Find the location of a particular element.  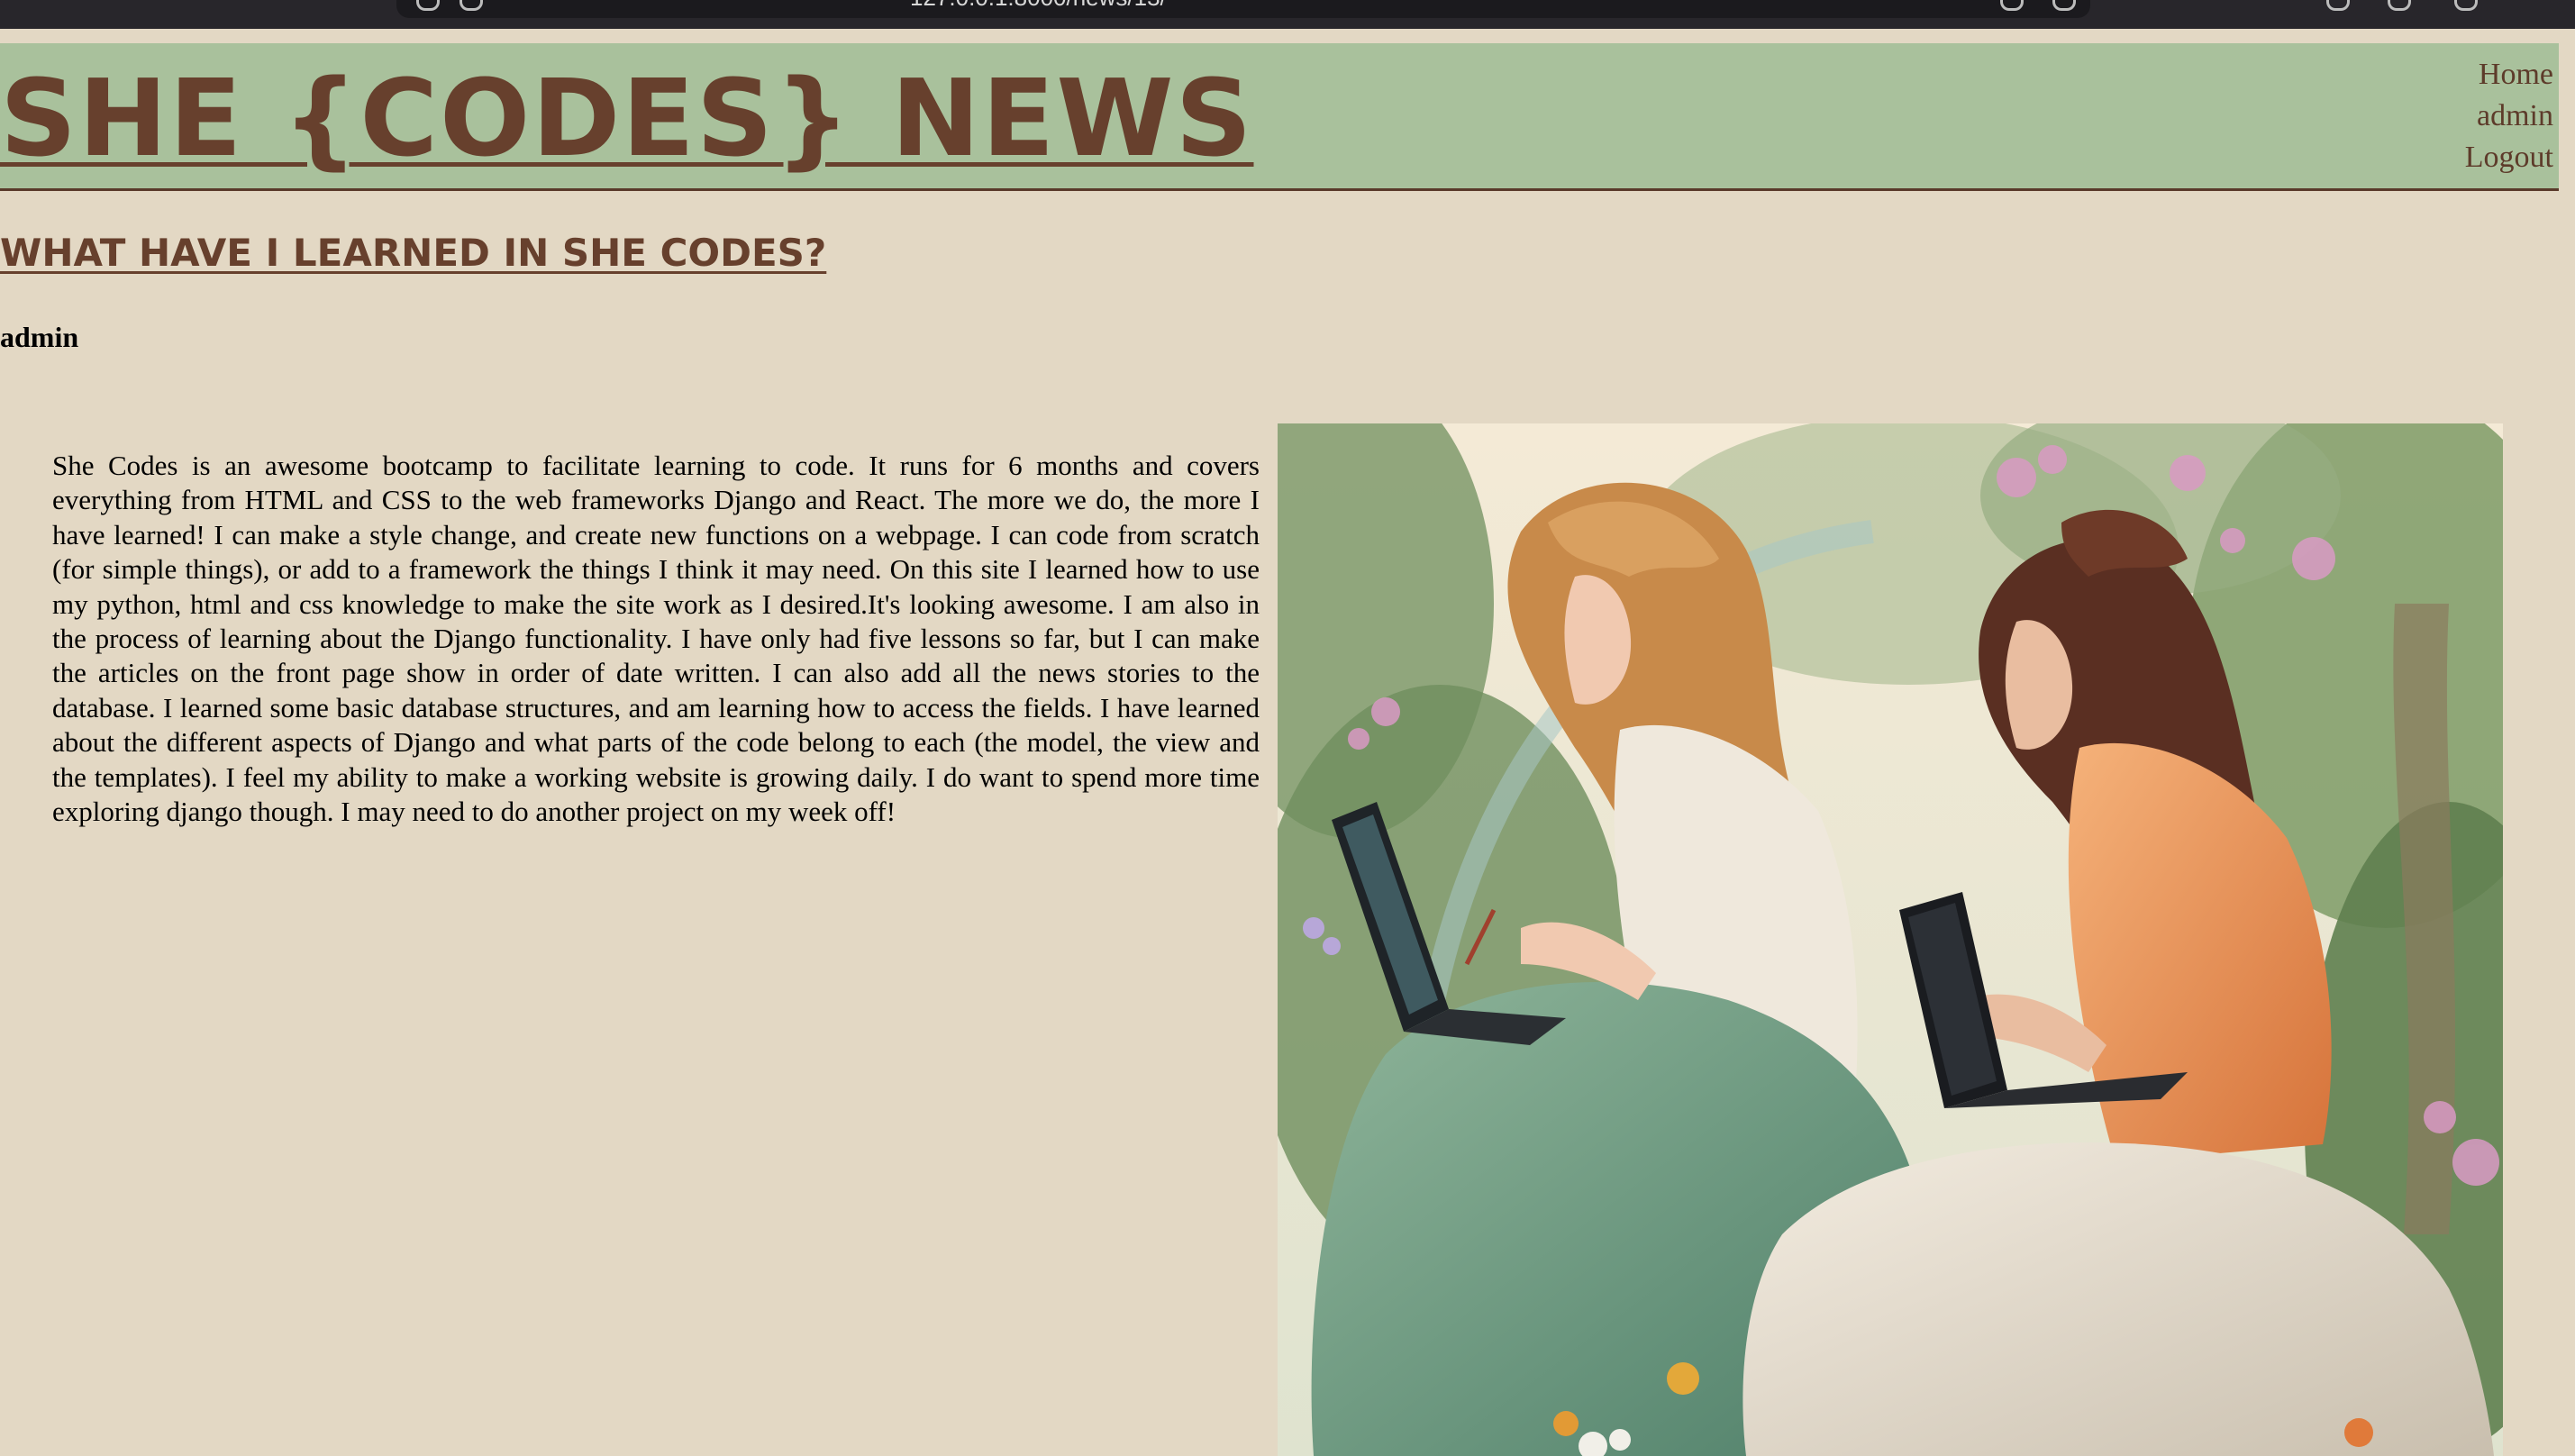

site-nav: Home admin Logout is located at coordinates (2509, 116).